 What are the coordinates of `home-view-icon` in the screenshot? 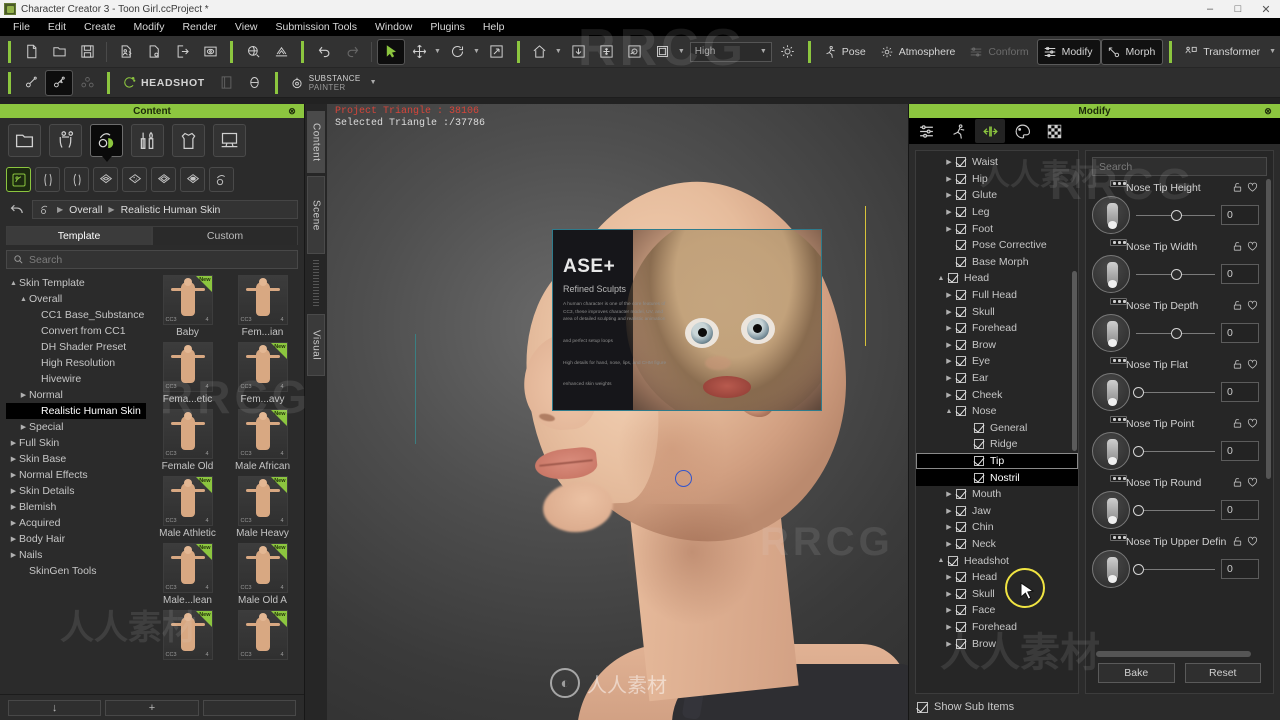 It's located at (540, 52).